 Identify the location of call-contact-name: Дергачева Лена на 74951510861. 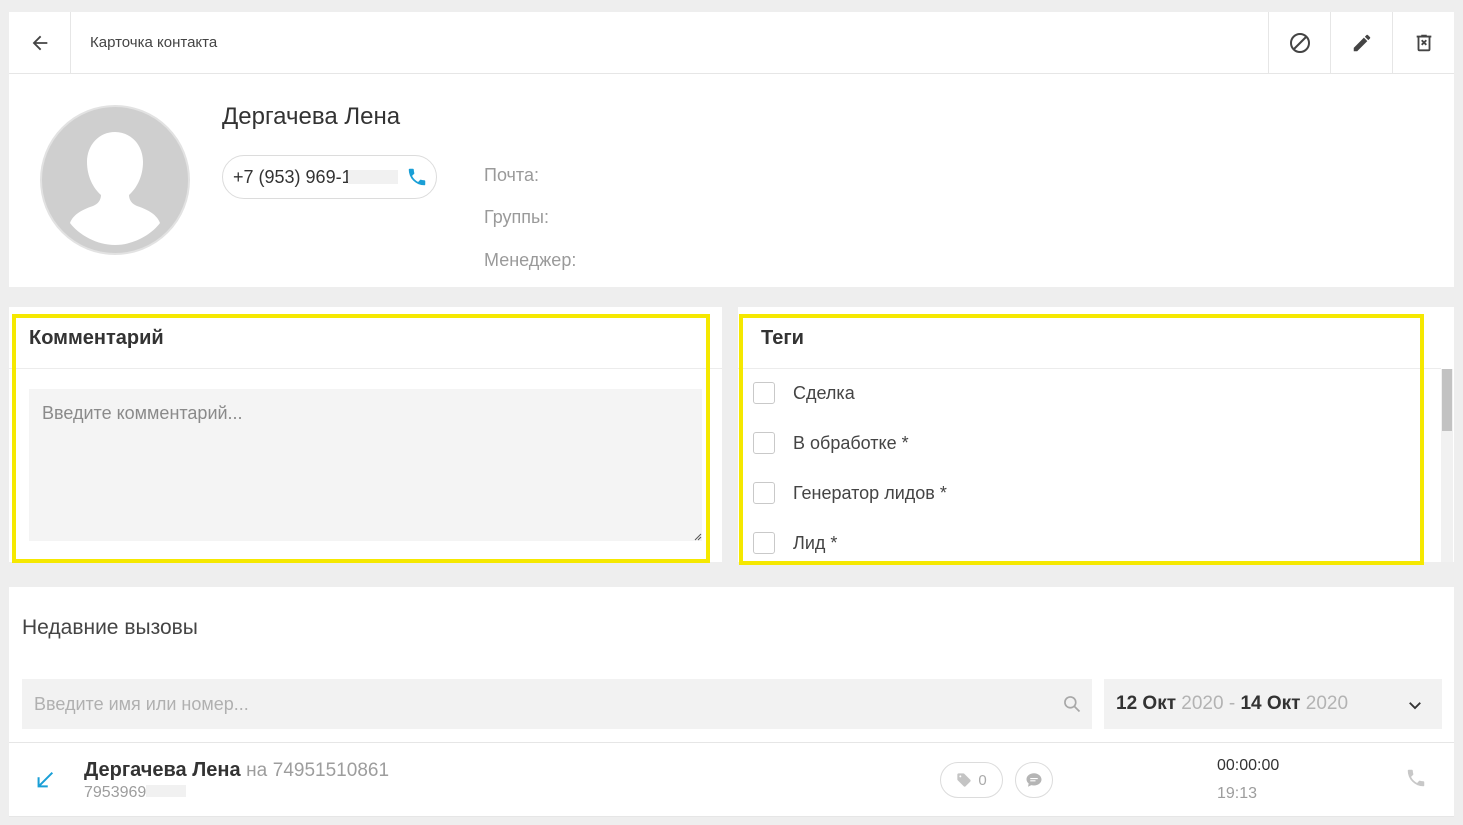
(236, 770).